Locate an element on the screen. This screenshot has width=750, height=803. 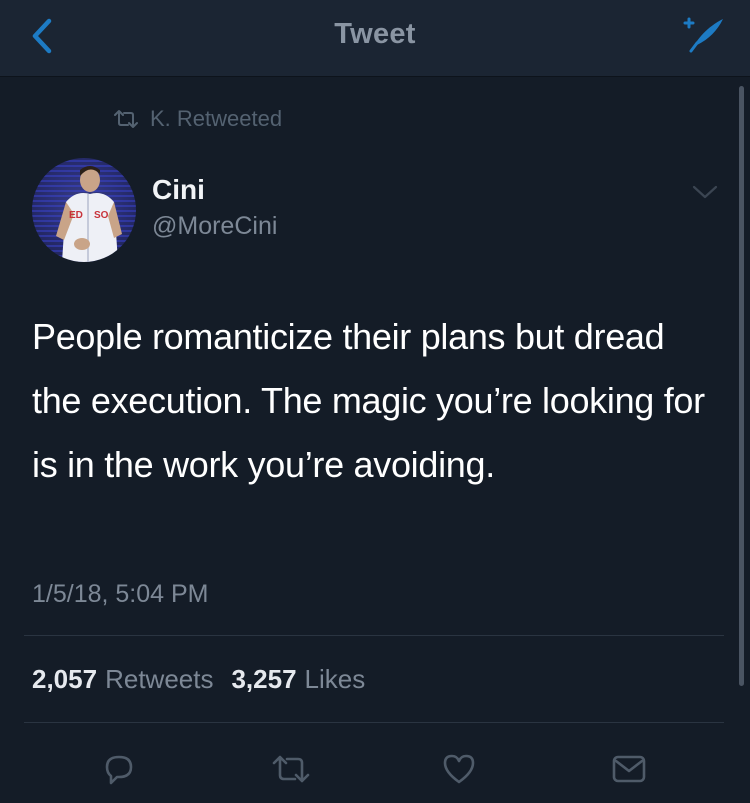
author-name: Cini is located at coordinates (178, 190).